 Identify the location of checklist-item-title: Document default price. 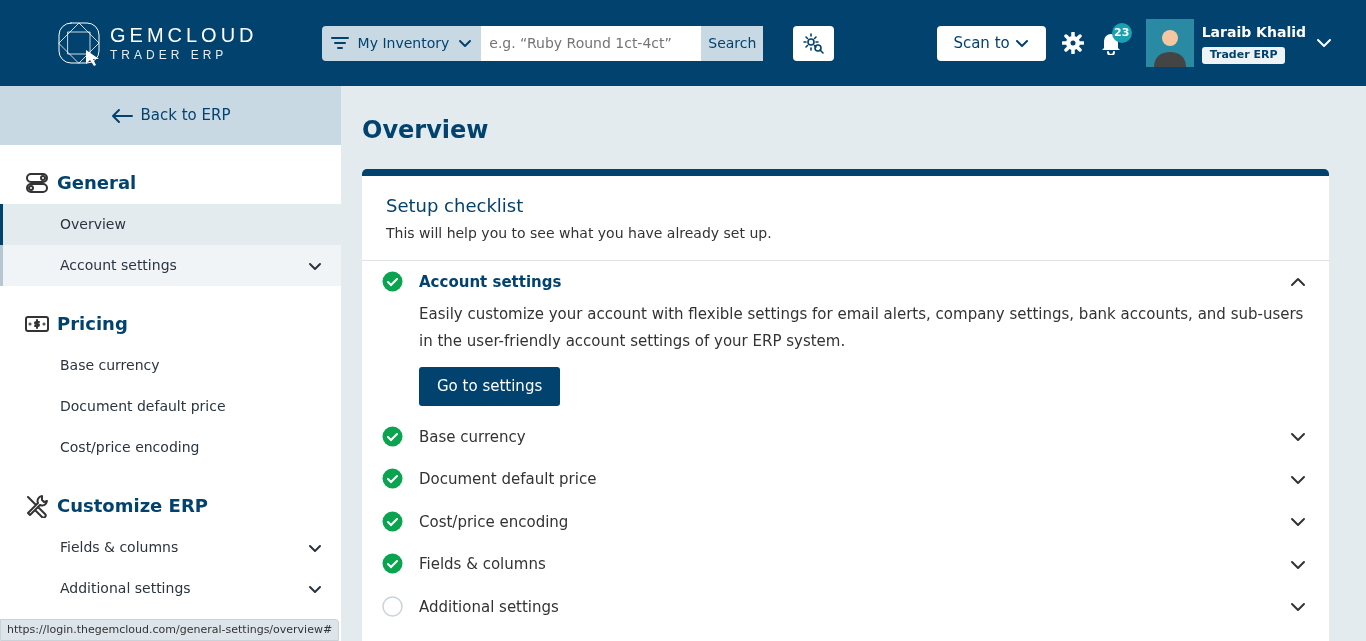
(508, 479).